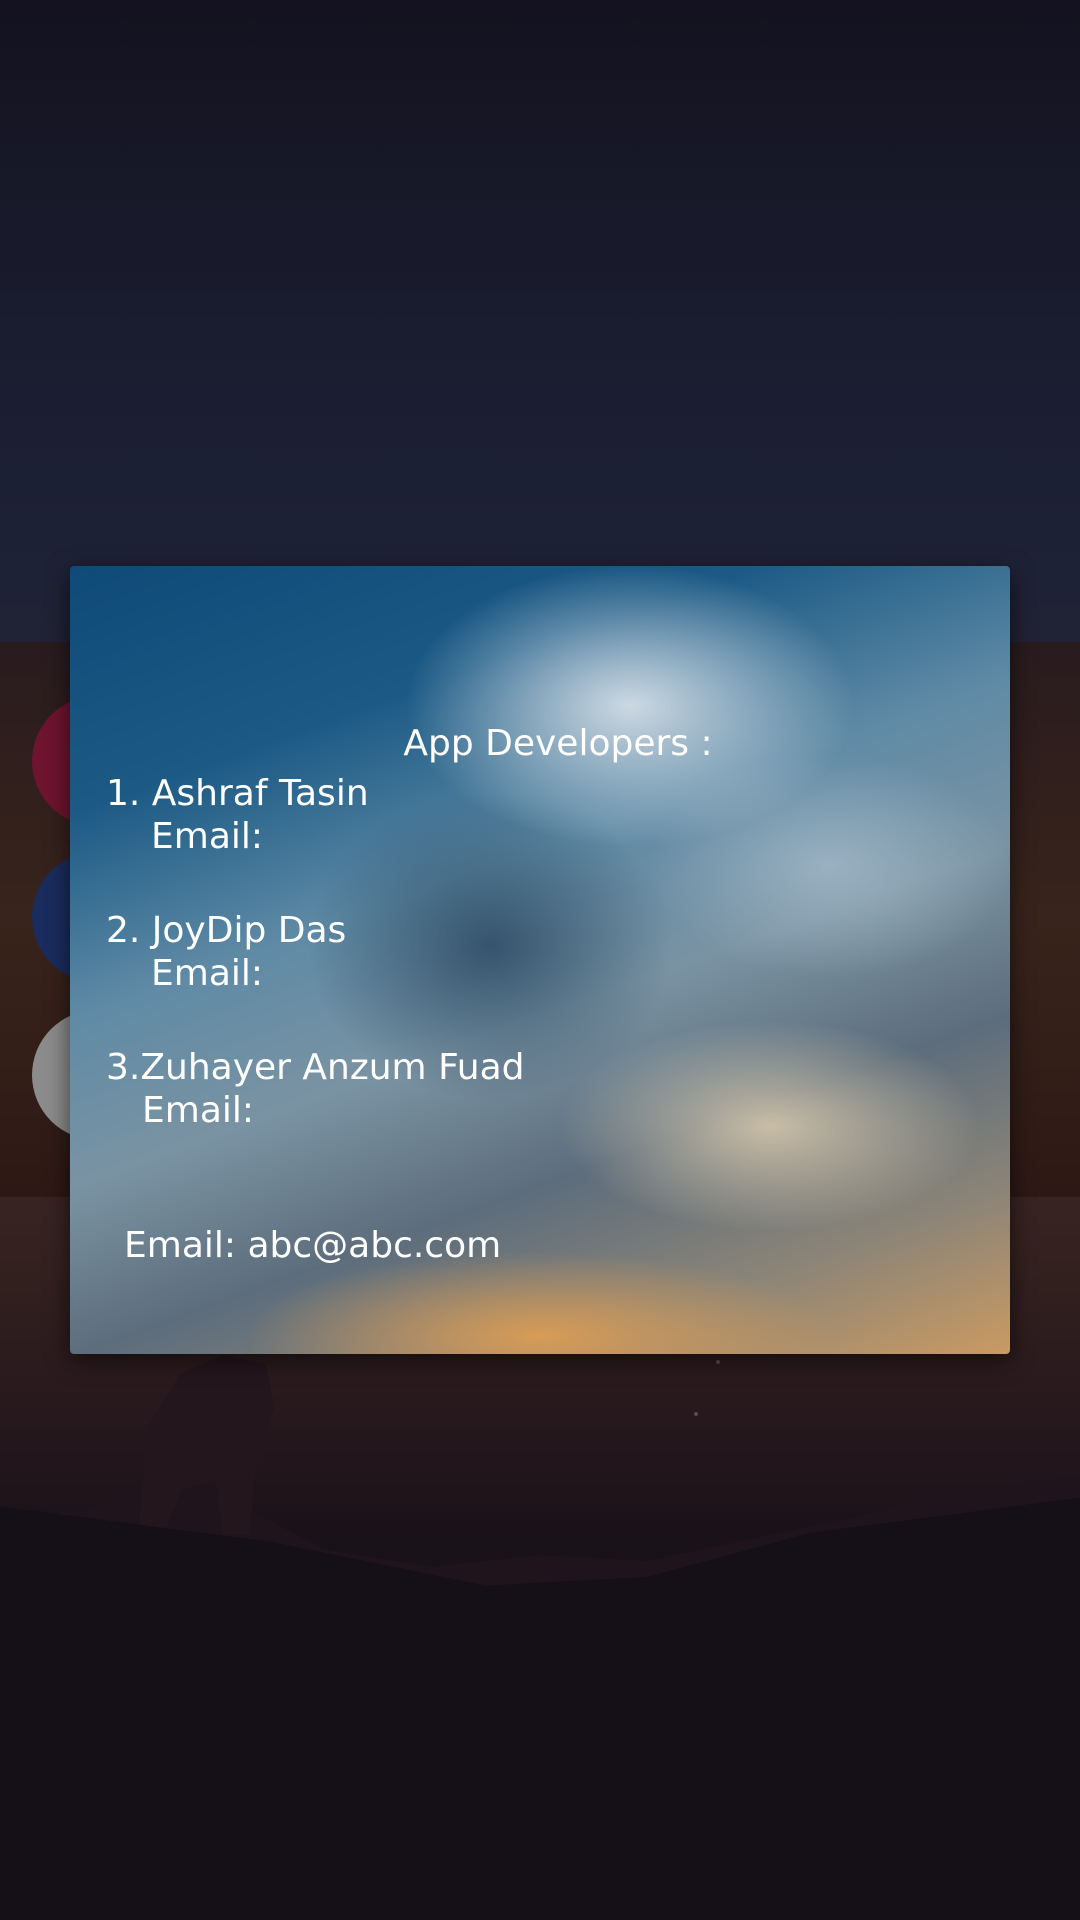  Describe the element at coordinates (226, 952) in the screenshot. I see `developer-entry: 2. JoyDip Das Email:` at that location.